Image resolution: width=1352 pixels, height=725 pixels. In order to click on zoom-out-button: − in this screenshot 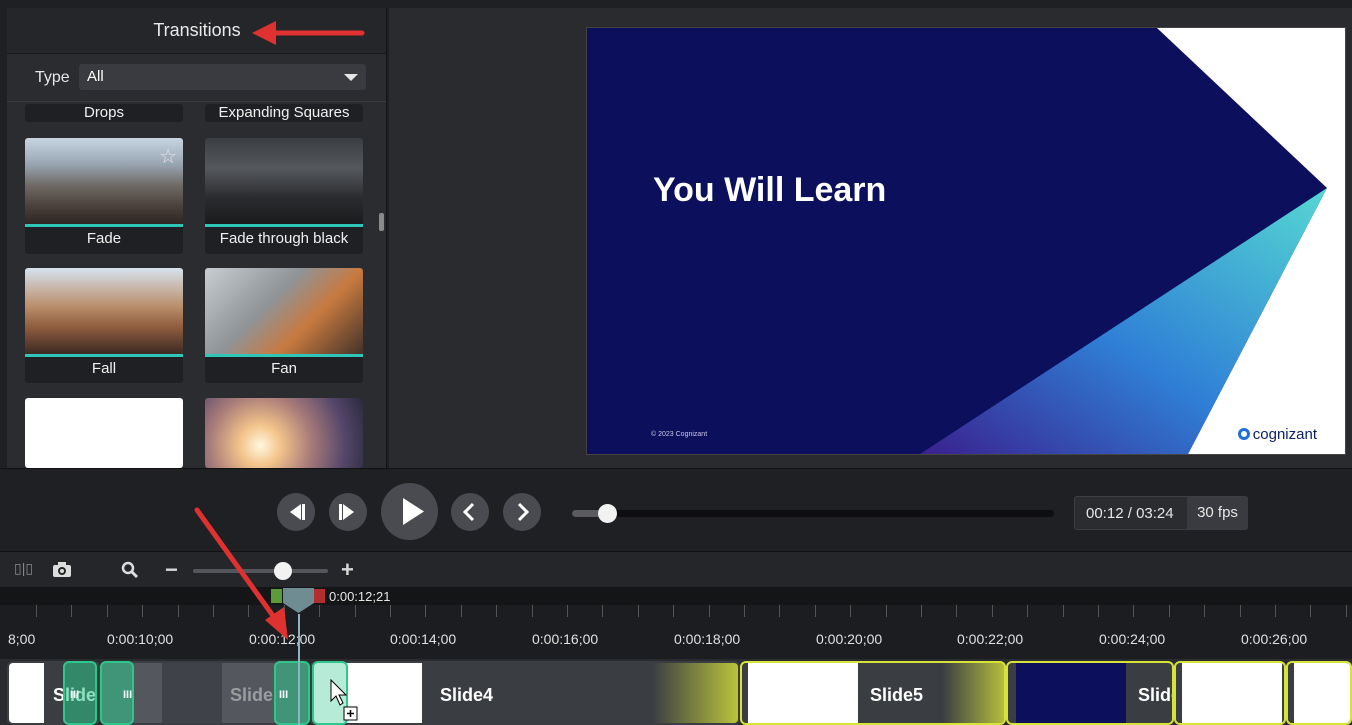, I will do `click(171, 570)`.